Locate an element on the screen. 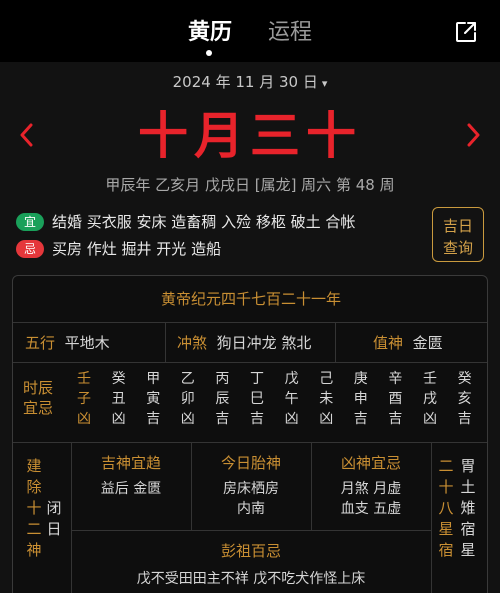  top-bar: 黄历 运程 is located at coordinates (250, 31).